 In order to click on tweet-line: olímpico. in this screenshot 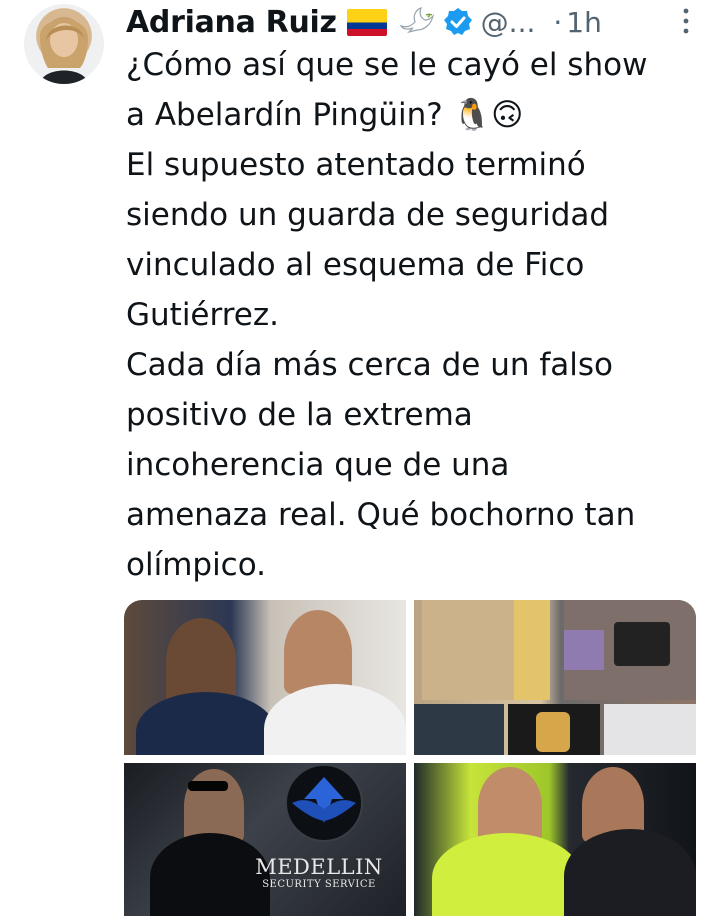, I will do `click(196, 565)`.